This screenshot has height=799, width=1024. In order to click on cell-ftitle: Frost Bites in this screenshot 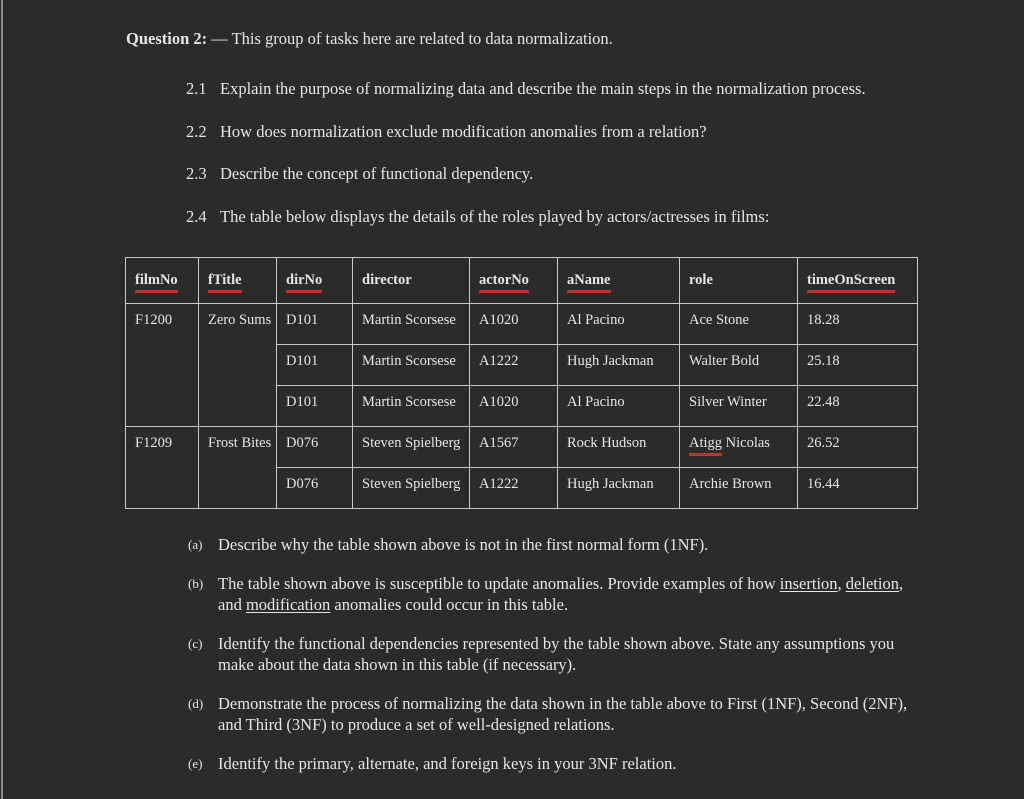, I will do `click(237, 467)`.